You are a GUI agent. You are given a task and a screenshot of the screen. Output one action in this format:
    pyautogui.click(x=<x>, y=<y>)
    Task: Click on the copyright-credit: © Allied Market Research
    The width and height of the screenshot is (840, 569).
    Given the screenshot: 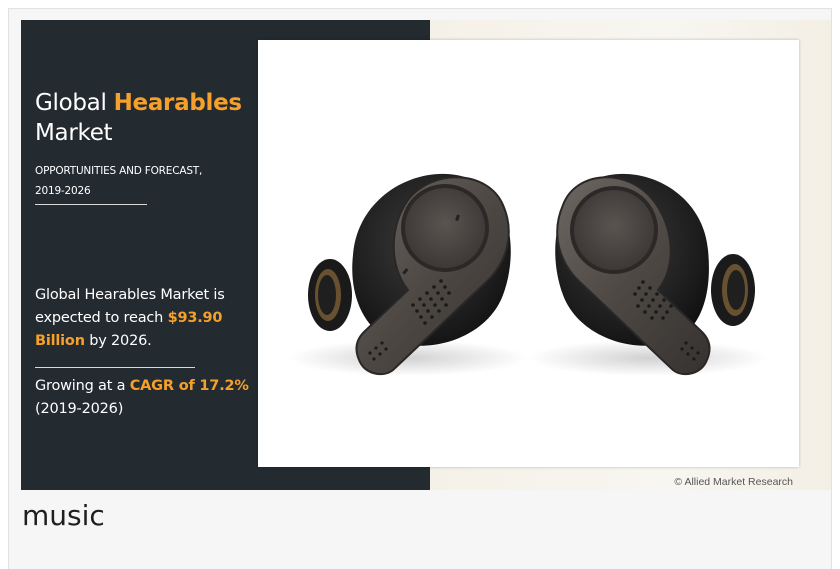 What is the action you would take?
    pyautogui.click(x=733, y=482)
    